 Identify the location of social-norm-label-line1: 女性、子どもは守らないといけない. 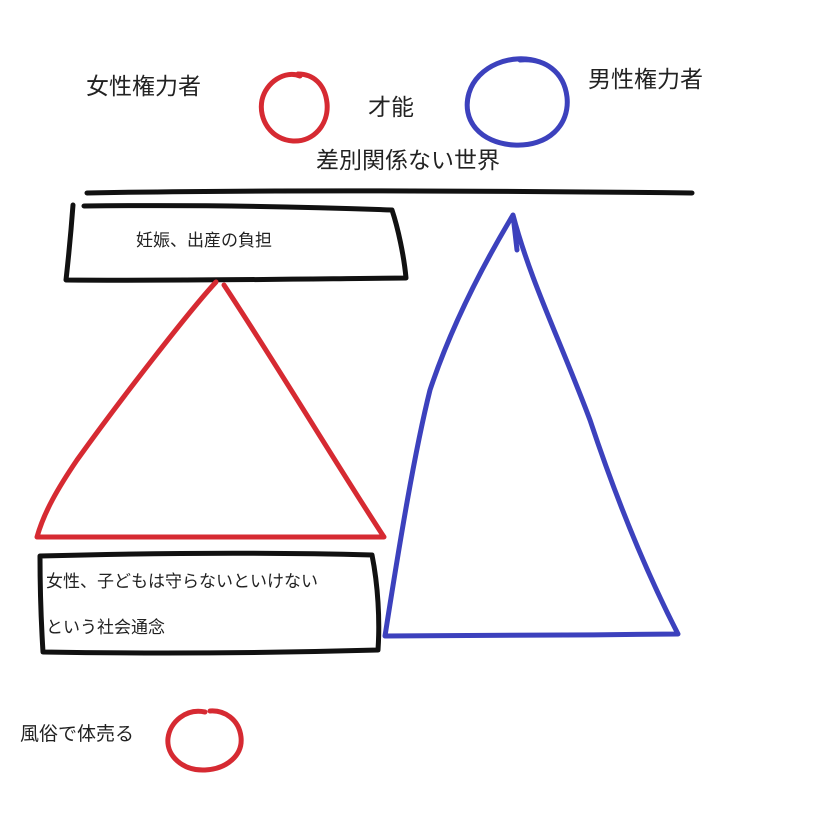
(182, 582).